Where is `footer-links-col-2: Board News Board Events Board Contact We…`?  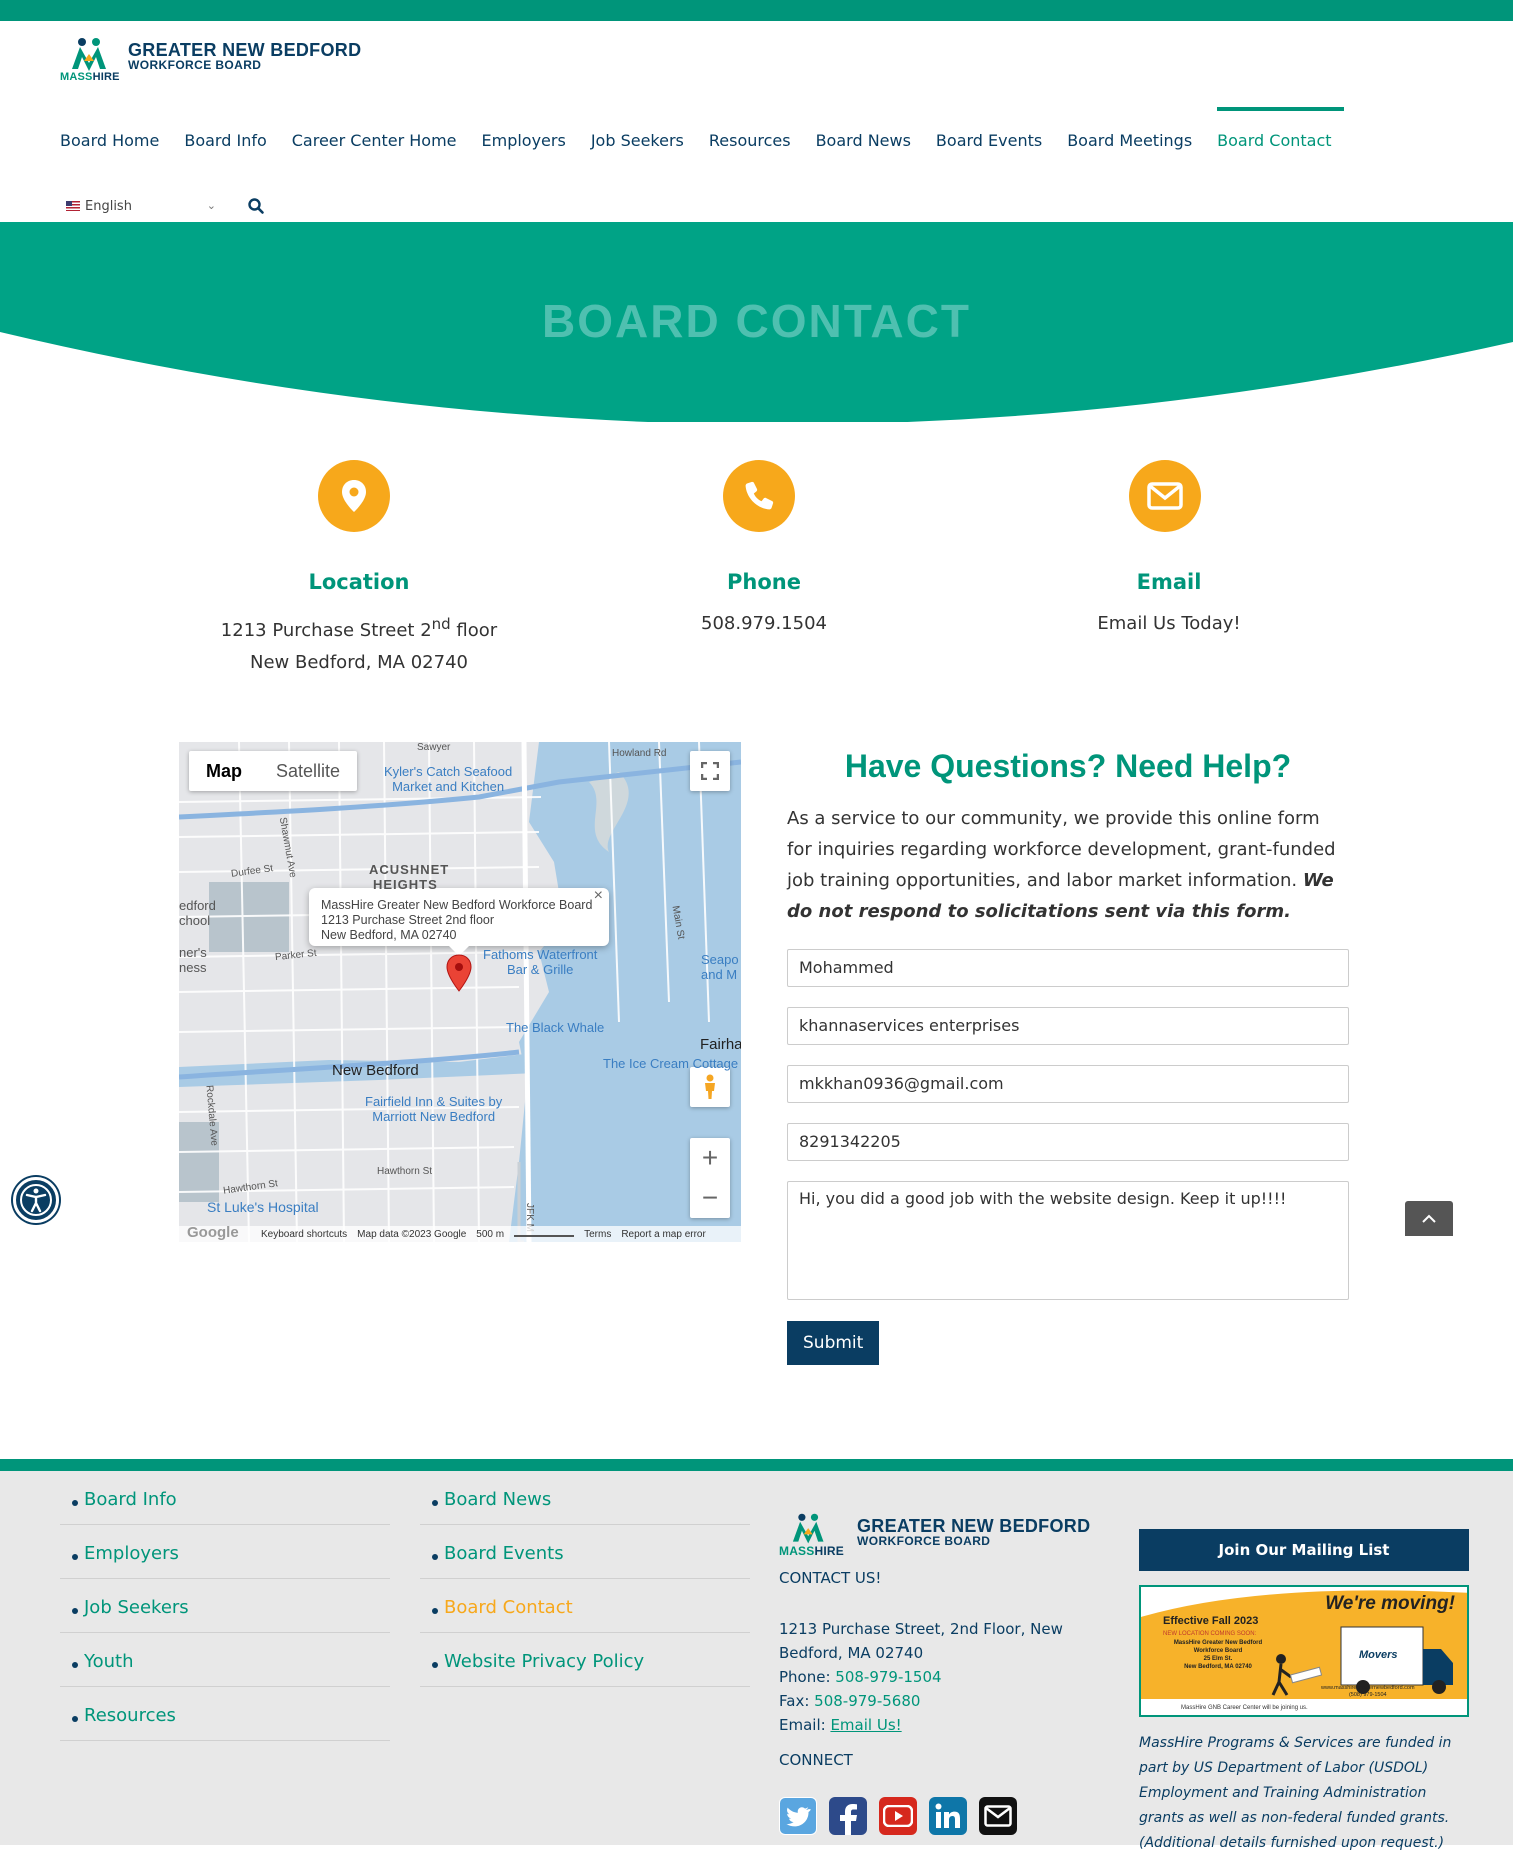 footer-links-col-2: Board News Board Events Board Contact We… is located at coordinates (585, 1579).